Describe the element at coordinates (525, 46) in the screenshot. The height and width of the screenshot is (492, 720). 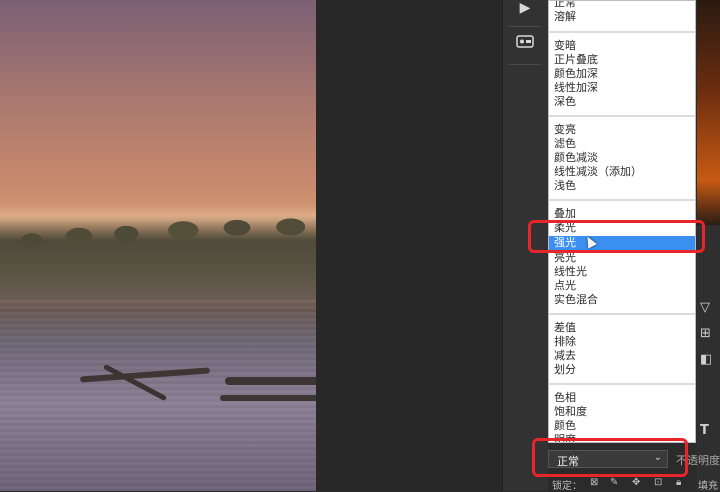
I see `brush-settings-icon` at that location.